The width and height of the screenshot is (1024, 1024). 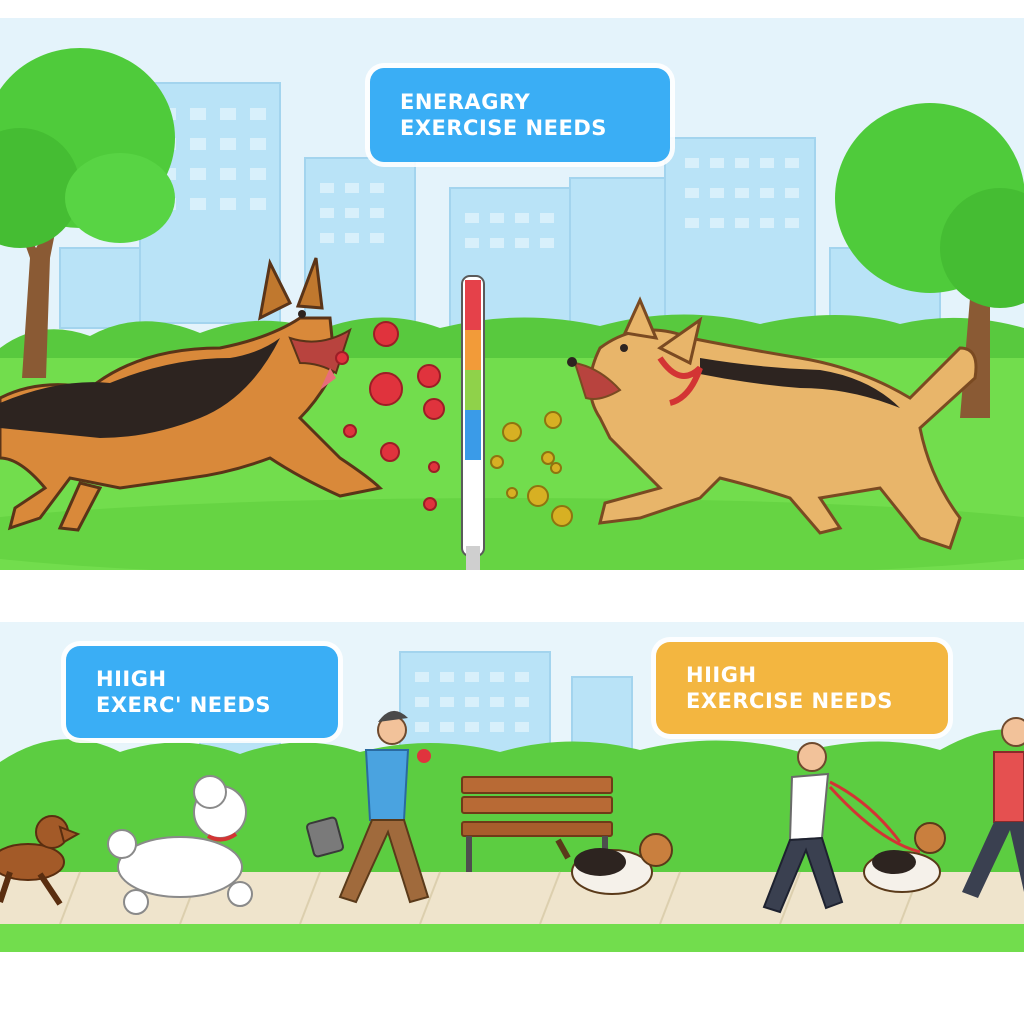 What do you see at coordinates (802, 688) in the screenshot?
I see `high-exercise-needs-label-right: HIIGH EXERCISE NEEDS` at bounding box center [802, 688].